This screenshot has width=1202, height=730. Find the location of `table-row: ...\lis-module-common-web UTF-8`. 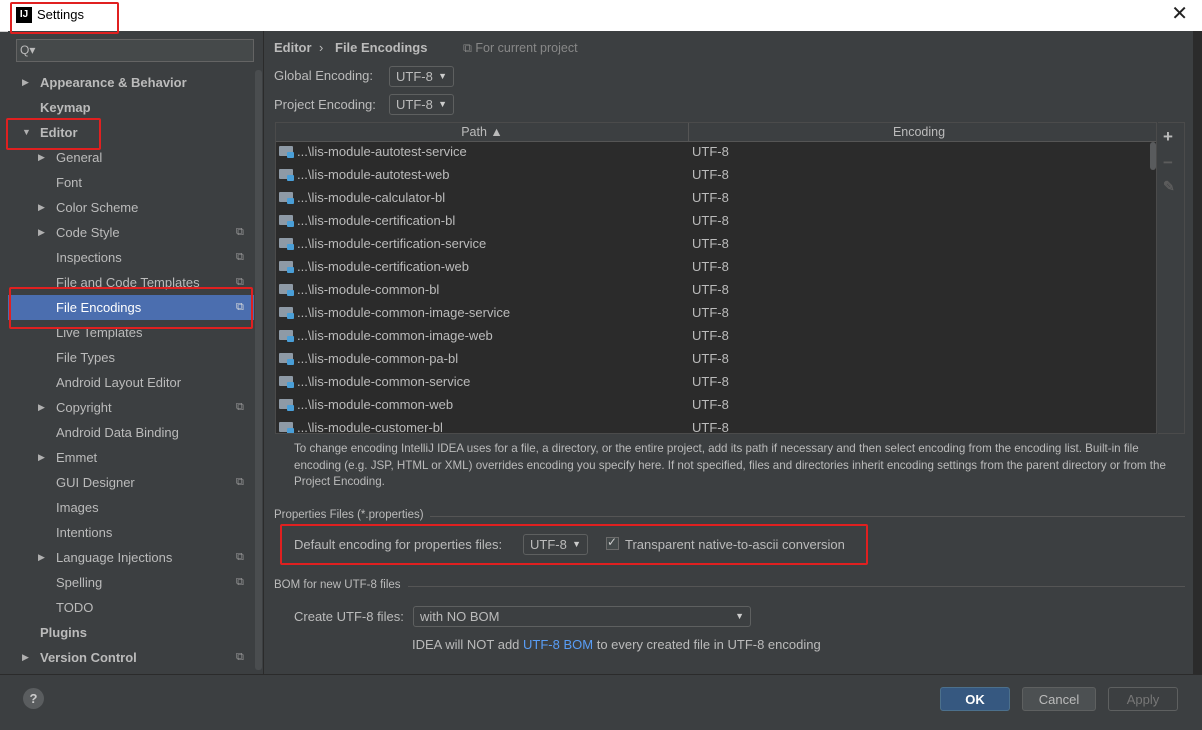

table-row: ...\lis-module-common-web UTF-8 is located at coordinates (712, 404).